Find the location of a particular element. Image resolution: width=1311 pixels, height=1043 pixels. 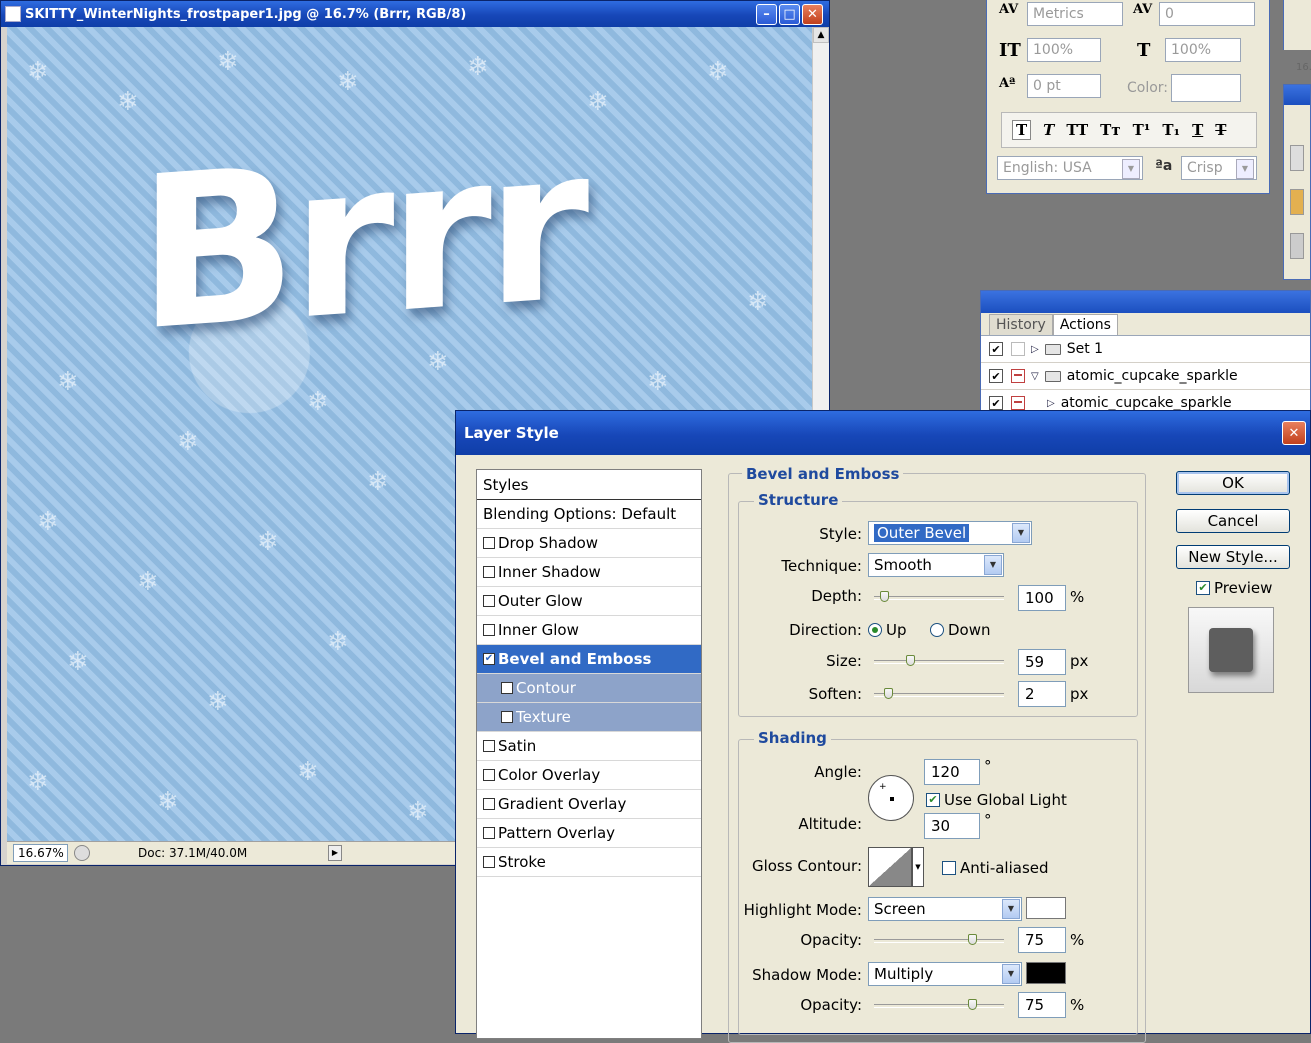

technique-select: Smooth ▼ is located at coordinates (936, 565).